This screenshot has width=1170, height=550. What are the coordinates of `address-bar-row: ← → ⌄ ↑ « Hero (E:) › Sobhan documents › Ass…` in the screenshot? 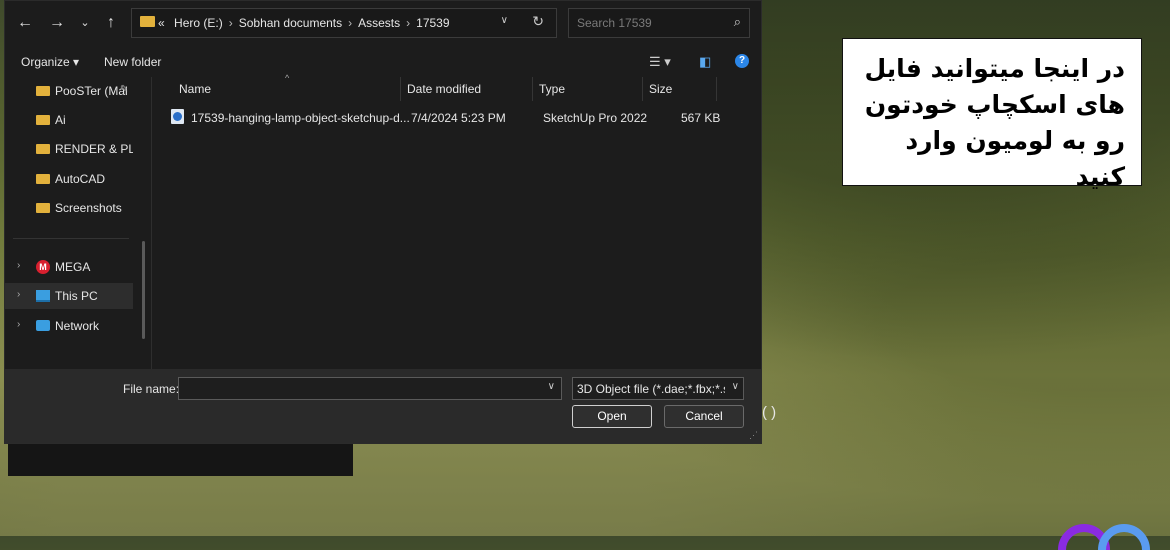 It's located at (383, 22).